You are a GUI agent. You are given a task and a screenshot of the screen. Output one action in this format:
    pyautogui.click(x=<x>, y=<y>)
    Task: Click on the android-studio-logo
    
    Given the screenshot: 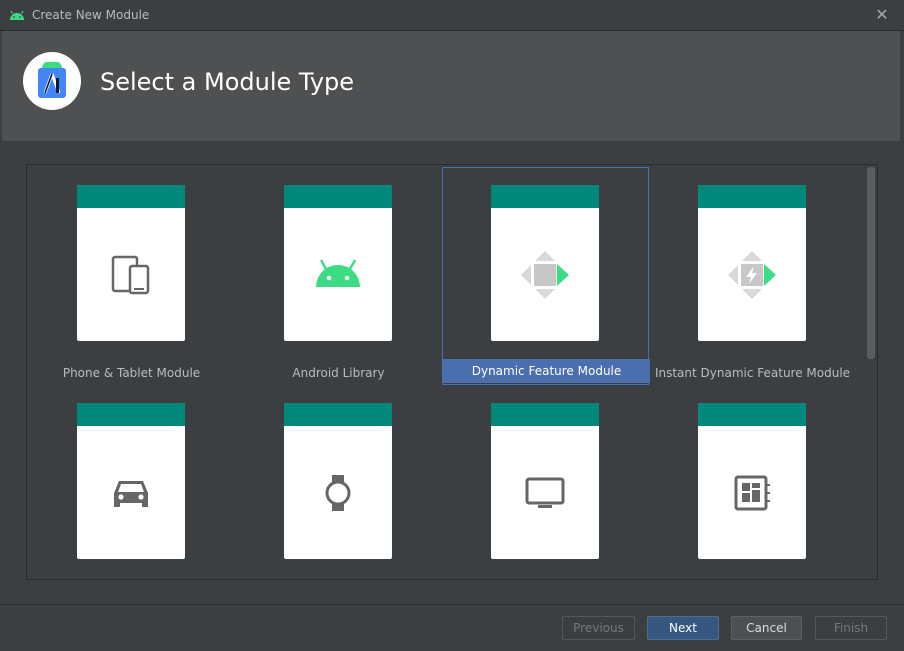 What is the action you would take?
    pyautogui.click(x=52, y=81)
    